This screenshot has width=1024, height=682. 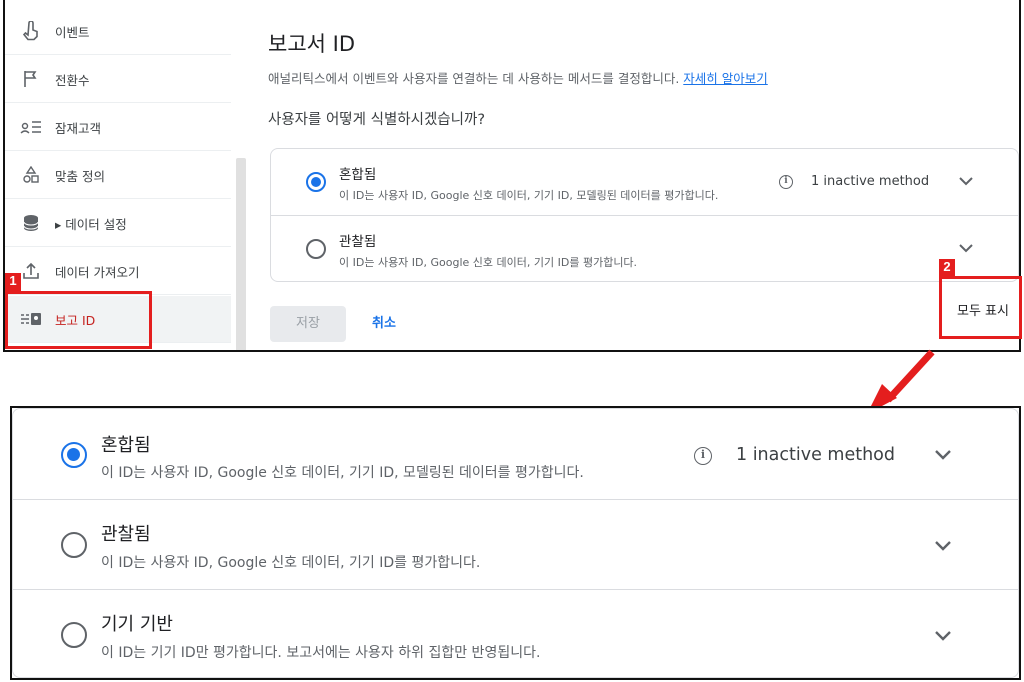 I want to click on sidebar-item-audiences: 잠재고객, so click(x=118, y=127).